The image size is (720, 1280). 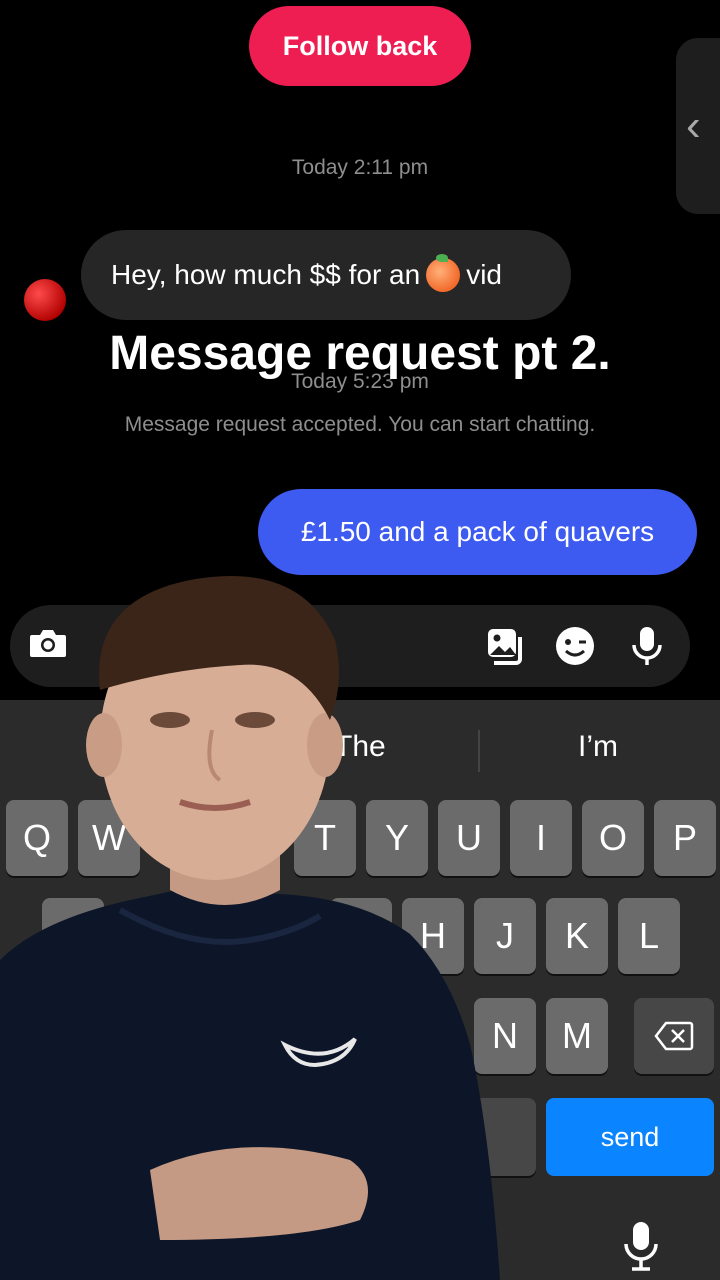 What do you see at coordinates (360, 353) in the screenshot?
I see `video-caption-overlay: Message request pt 2.` at bounding box center [360, 353].